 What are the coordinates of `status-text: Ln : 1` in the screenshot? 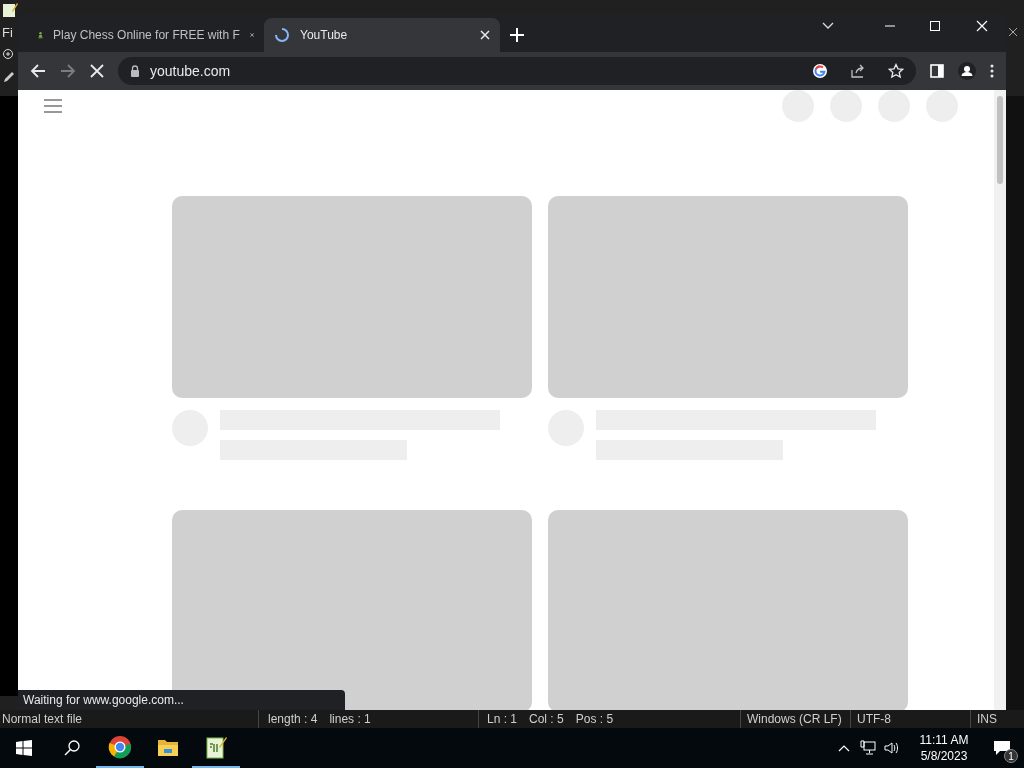 It's located at (502, 719).